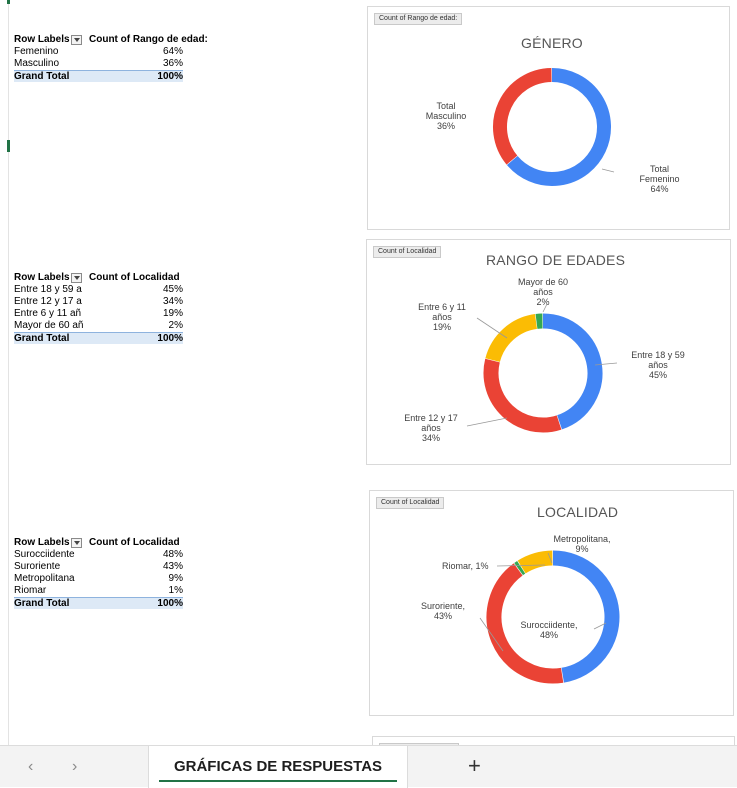  I want to click on data-label-suroriente: Suroriente,43%, so click(443, 611).